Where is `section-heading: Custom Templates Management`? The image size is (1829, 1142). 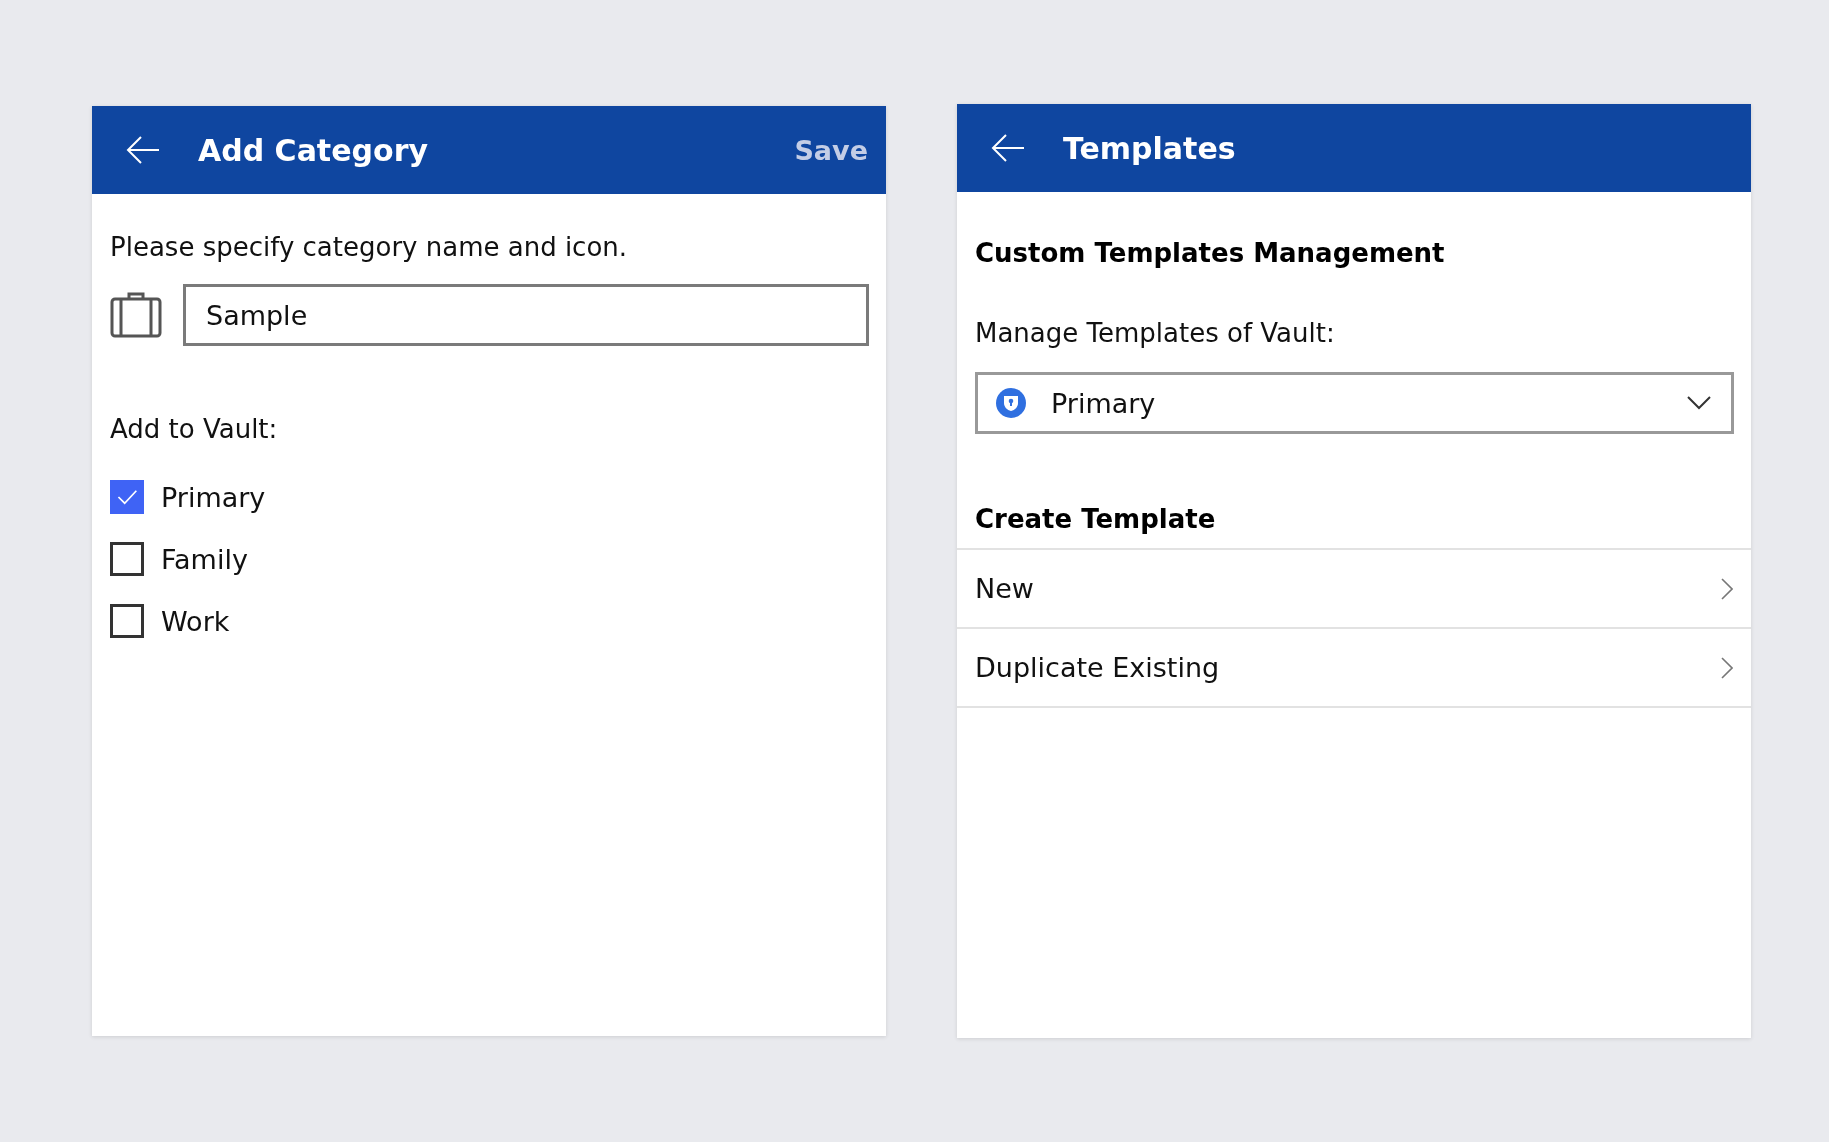 section-heading: Custom Templates Management is located at coordinates (1210, 253).